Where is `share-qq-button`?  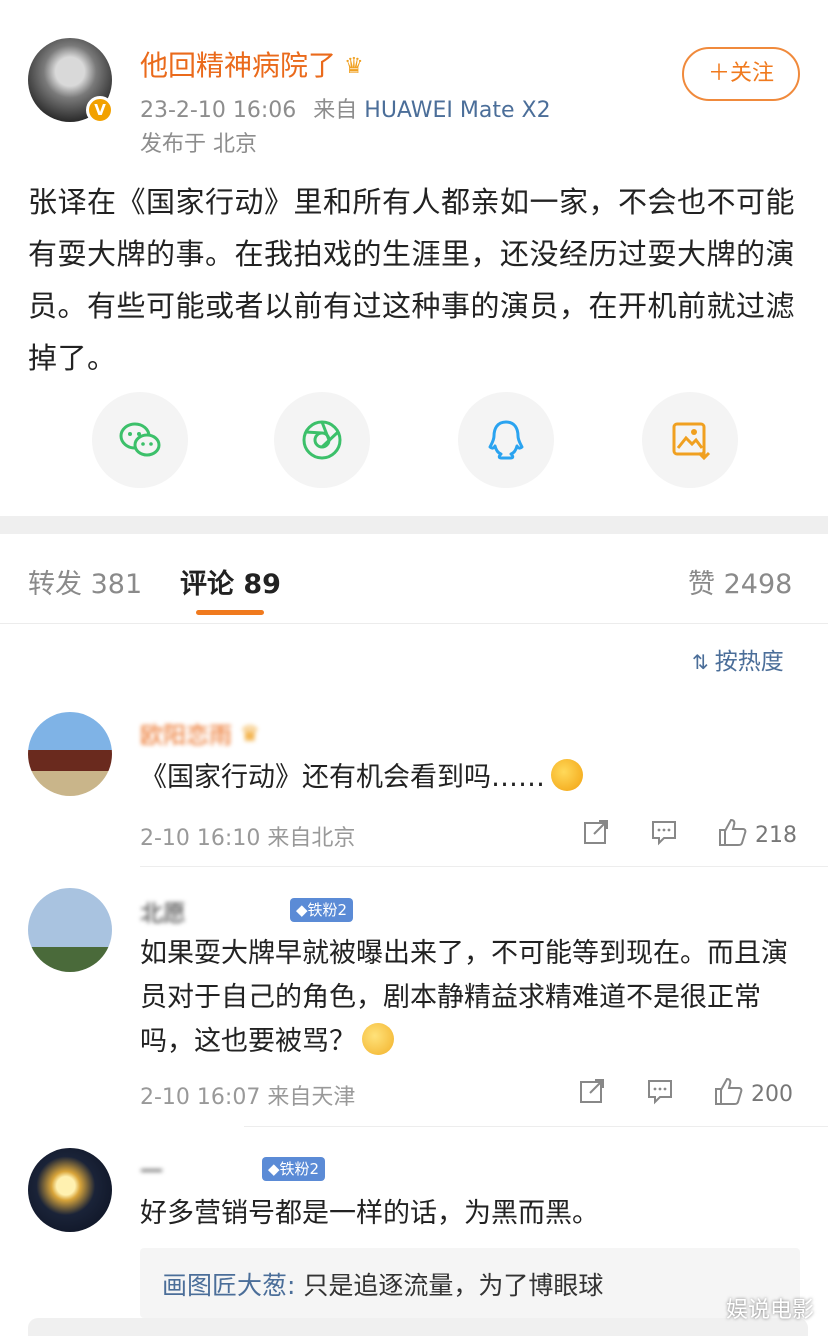 share-qq-button is located at coordinates (506, 440).